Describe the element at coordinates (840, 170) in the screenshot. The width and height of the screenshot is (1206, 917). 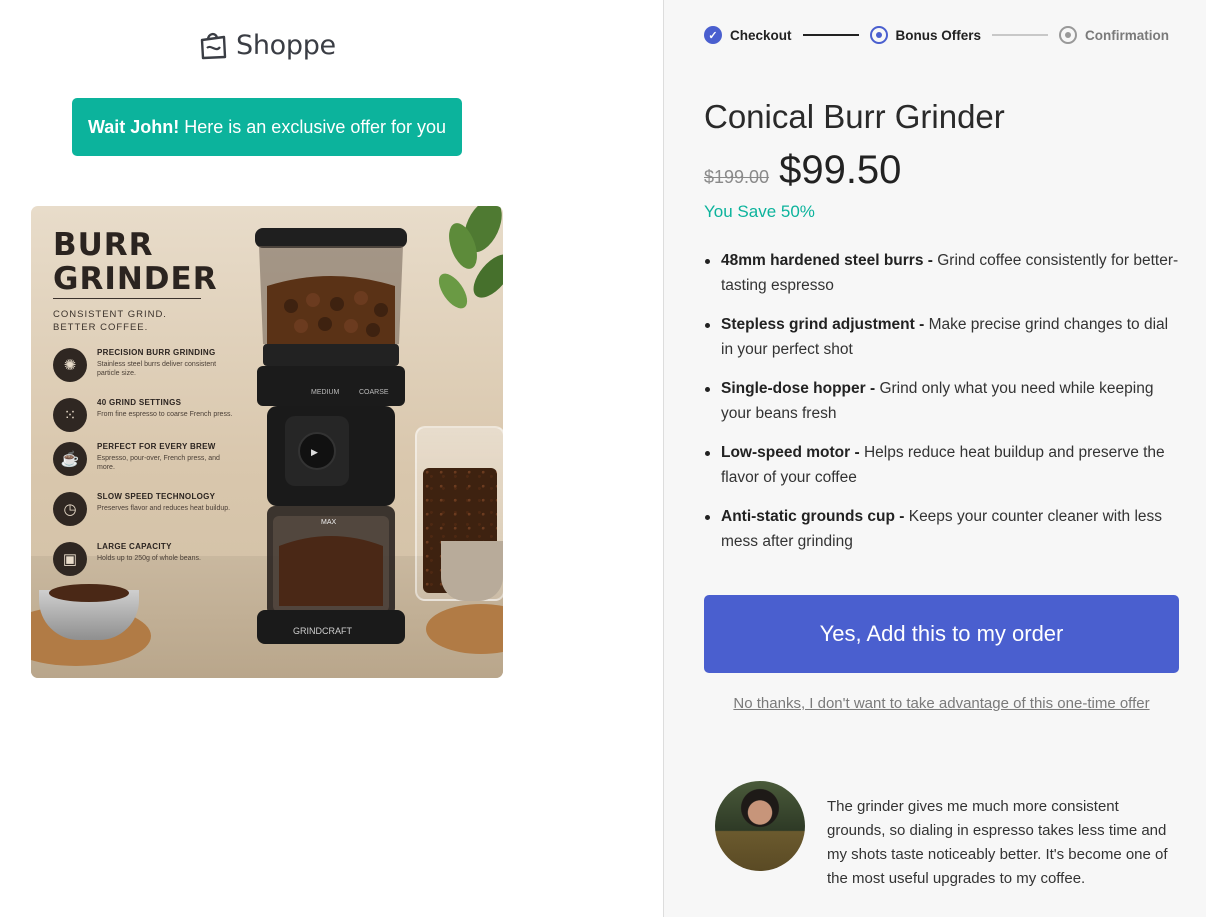
I see `sale-price: $99.50` at that location.